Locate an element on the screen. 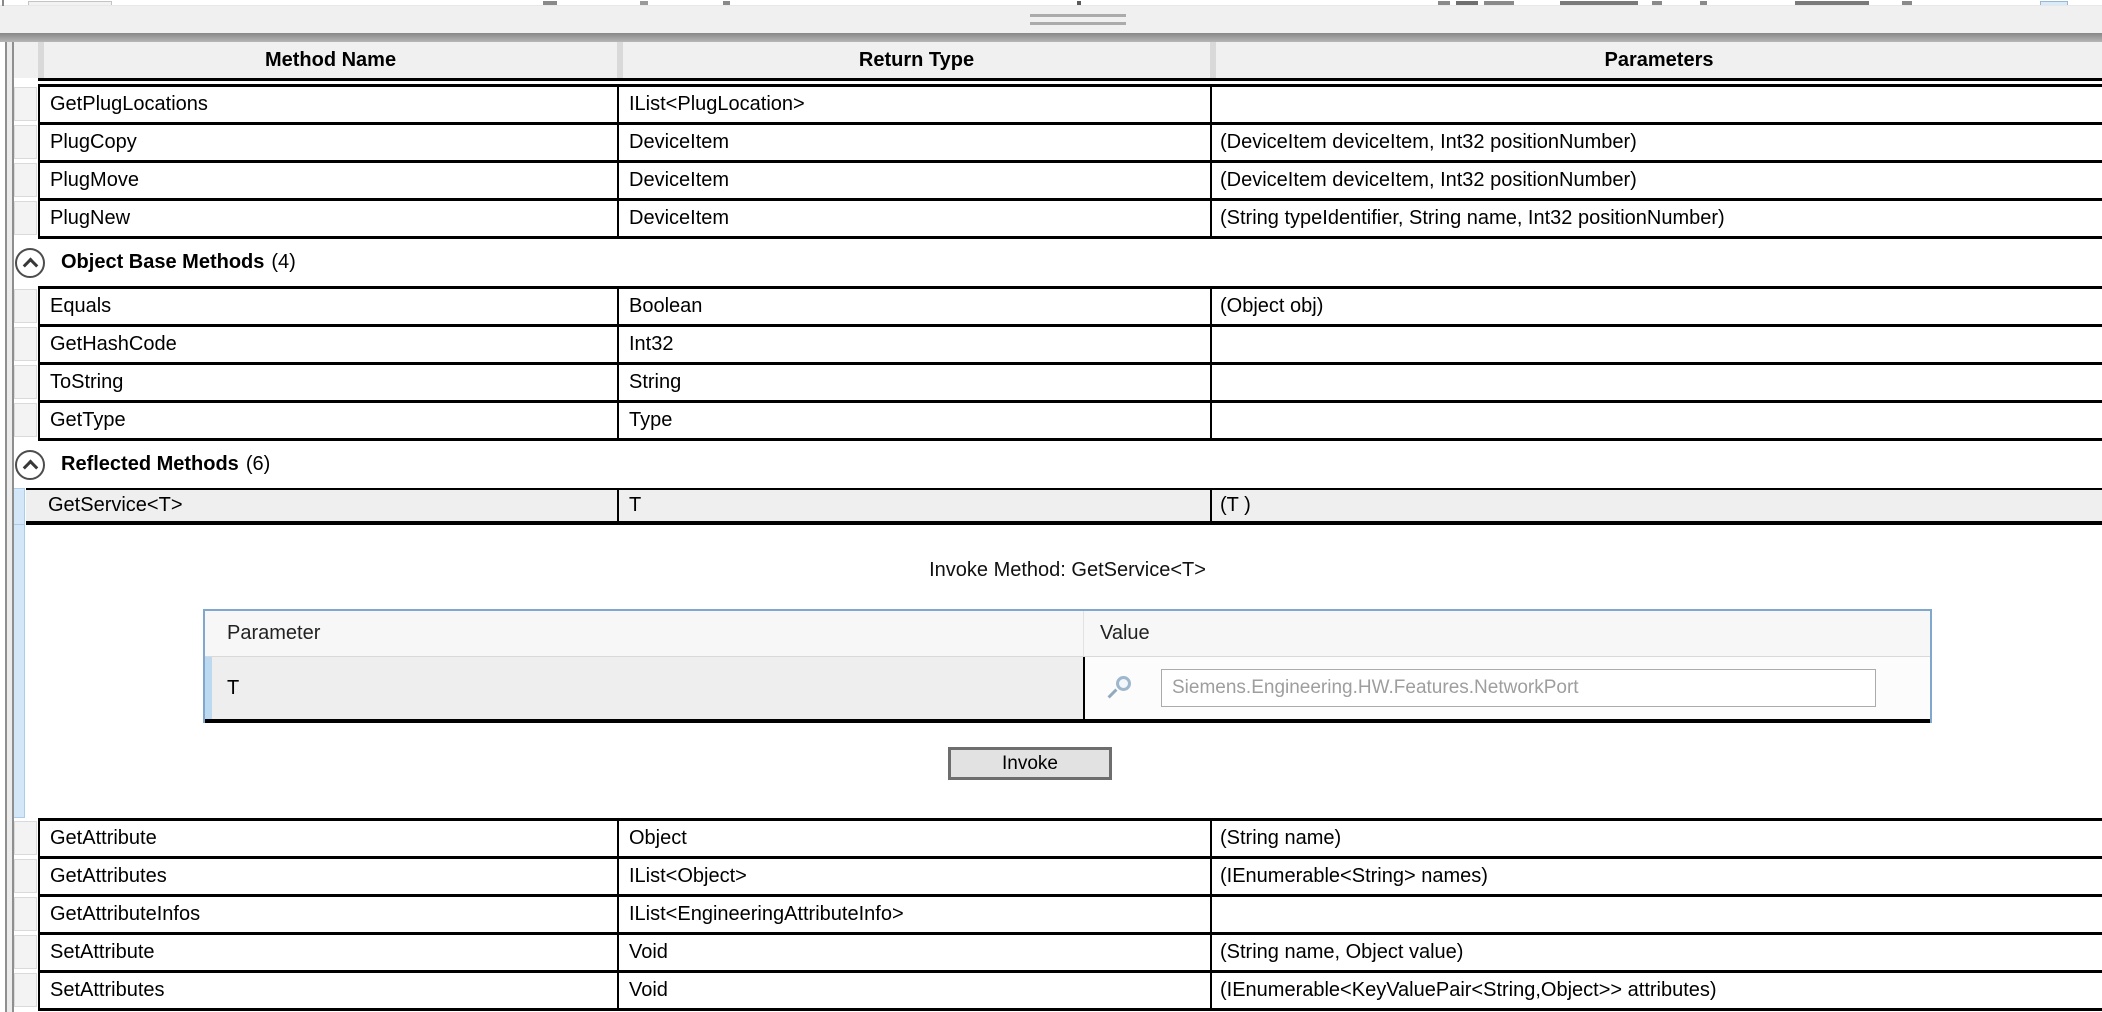 The width and height of the screenshot is (2102, 1012). grid-header-row: Method Name Return Type Parameters is located at coordinates (1057, 60).